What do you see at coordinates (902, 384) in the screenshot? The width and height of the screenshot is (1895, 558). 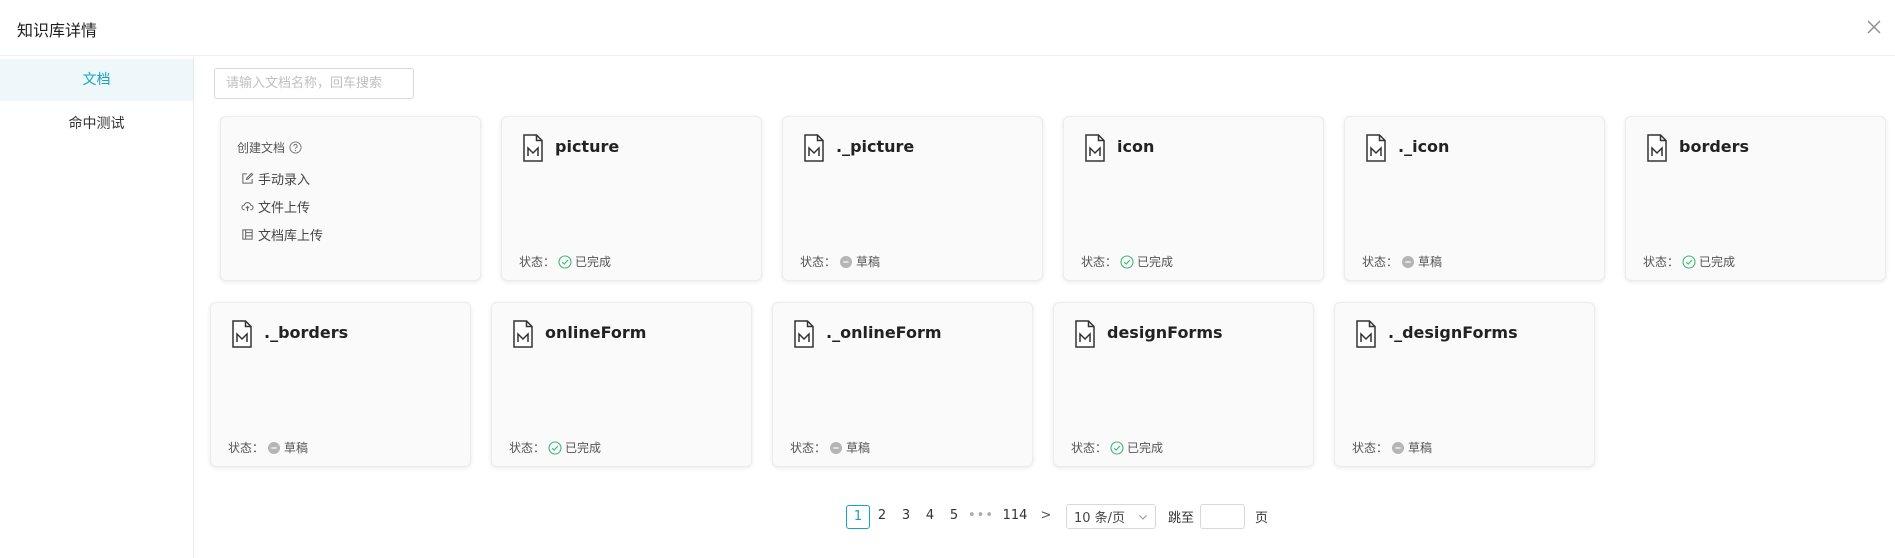 I see `document-card: ._onlineForm 状态： 草稿` at bounding box center [902, 384].